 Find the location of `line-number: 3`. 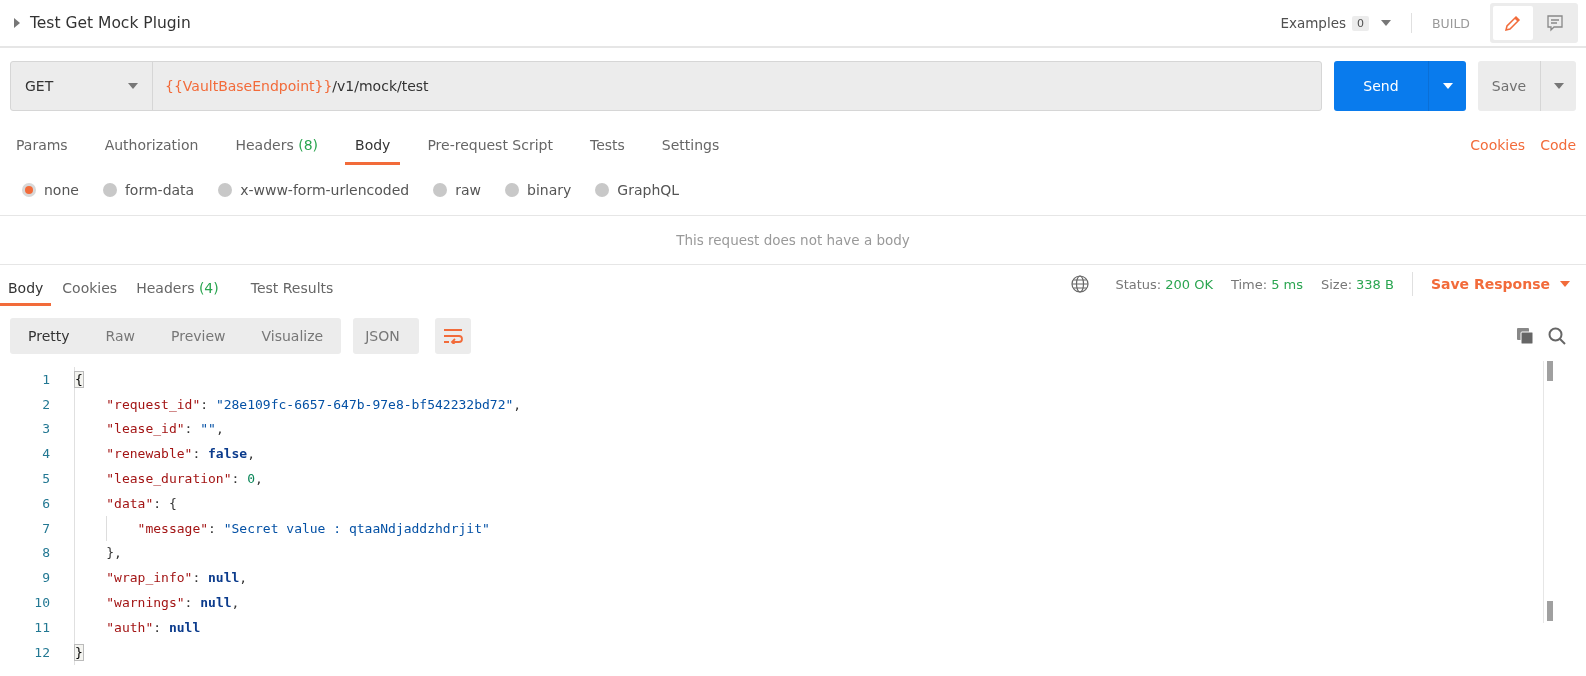

line-number: 3 is located at coordinates (46, 429).